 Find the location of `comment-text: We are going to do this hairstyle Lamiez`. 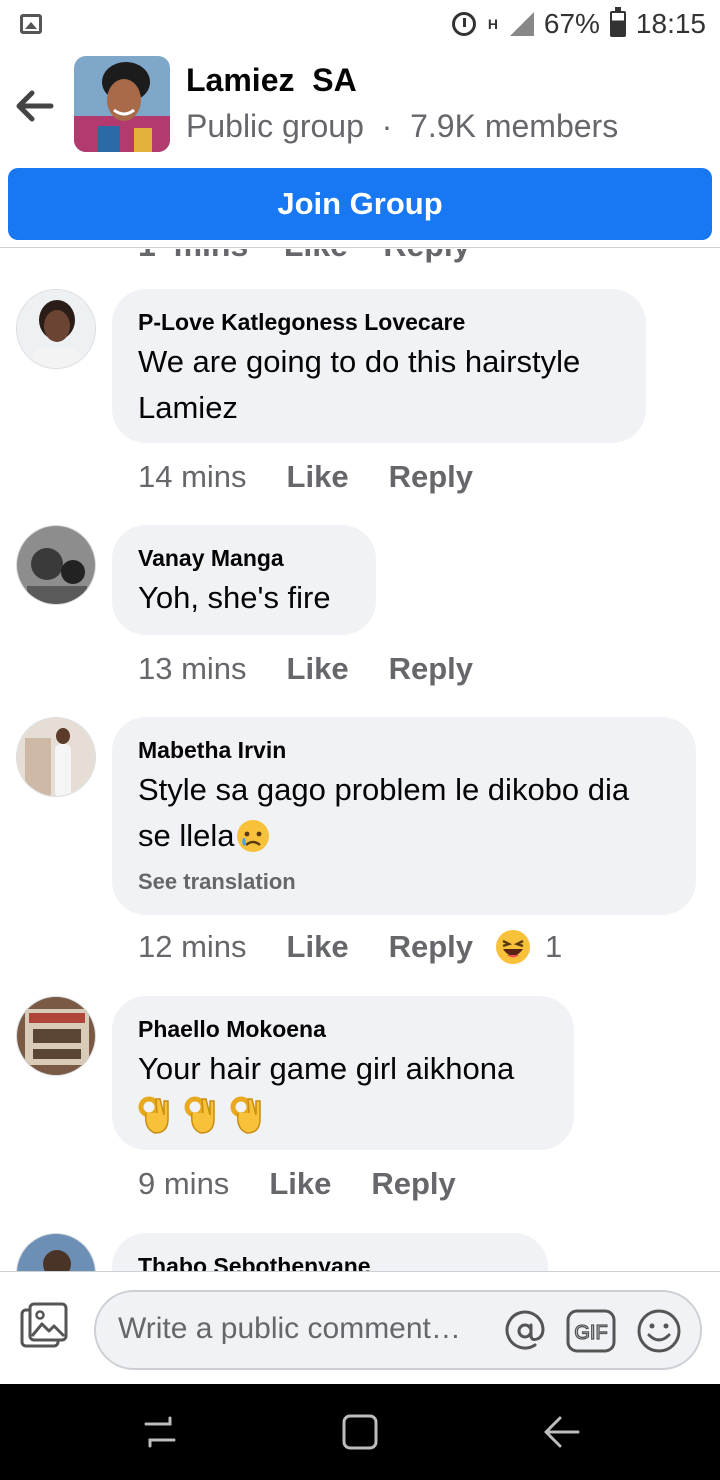

comment-text: We are going to do this hairstyle Lamiez is located at coordinates (379, 385).